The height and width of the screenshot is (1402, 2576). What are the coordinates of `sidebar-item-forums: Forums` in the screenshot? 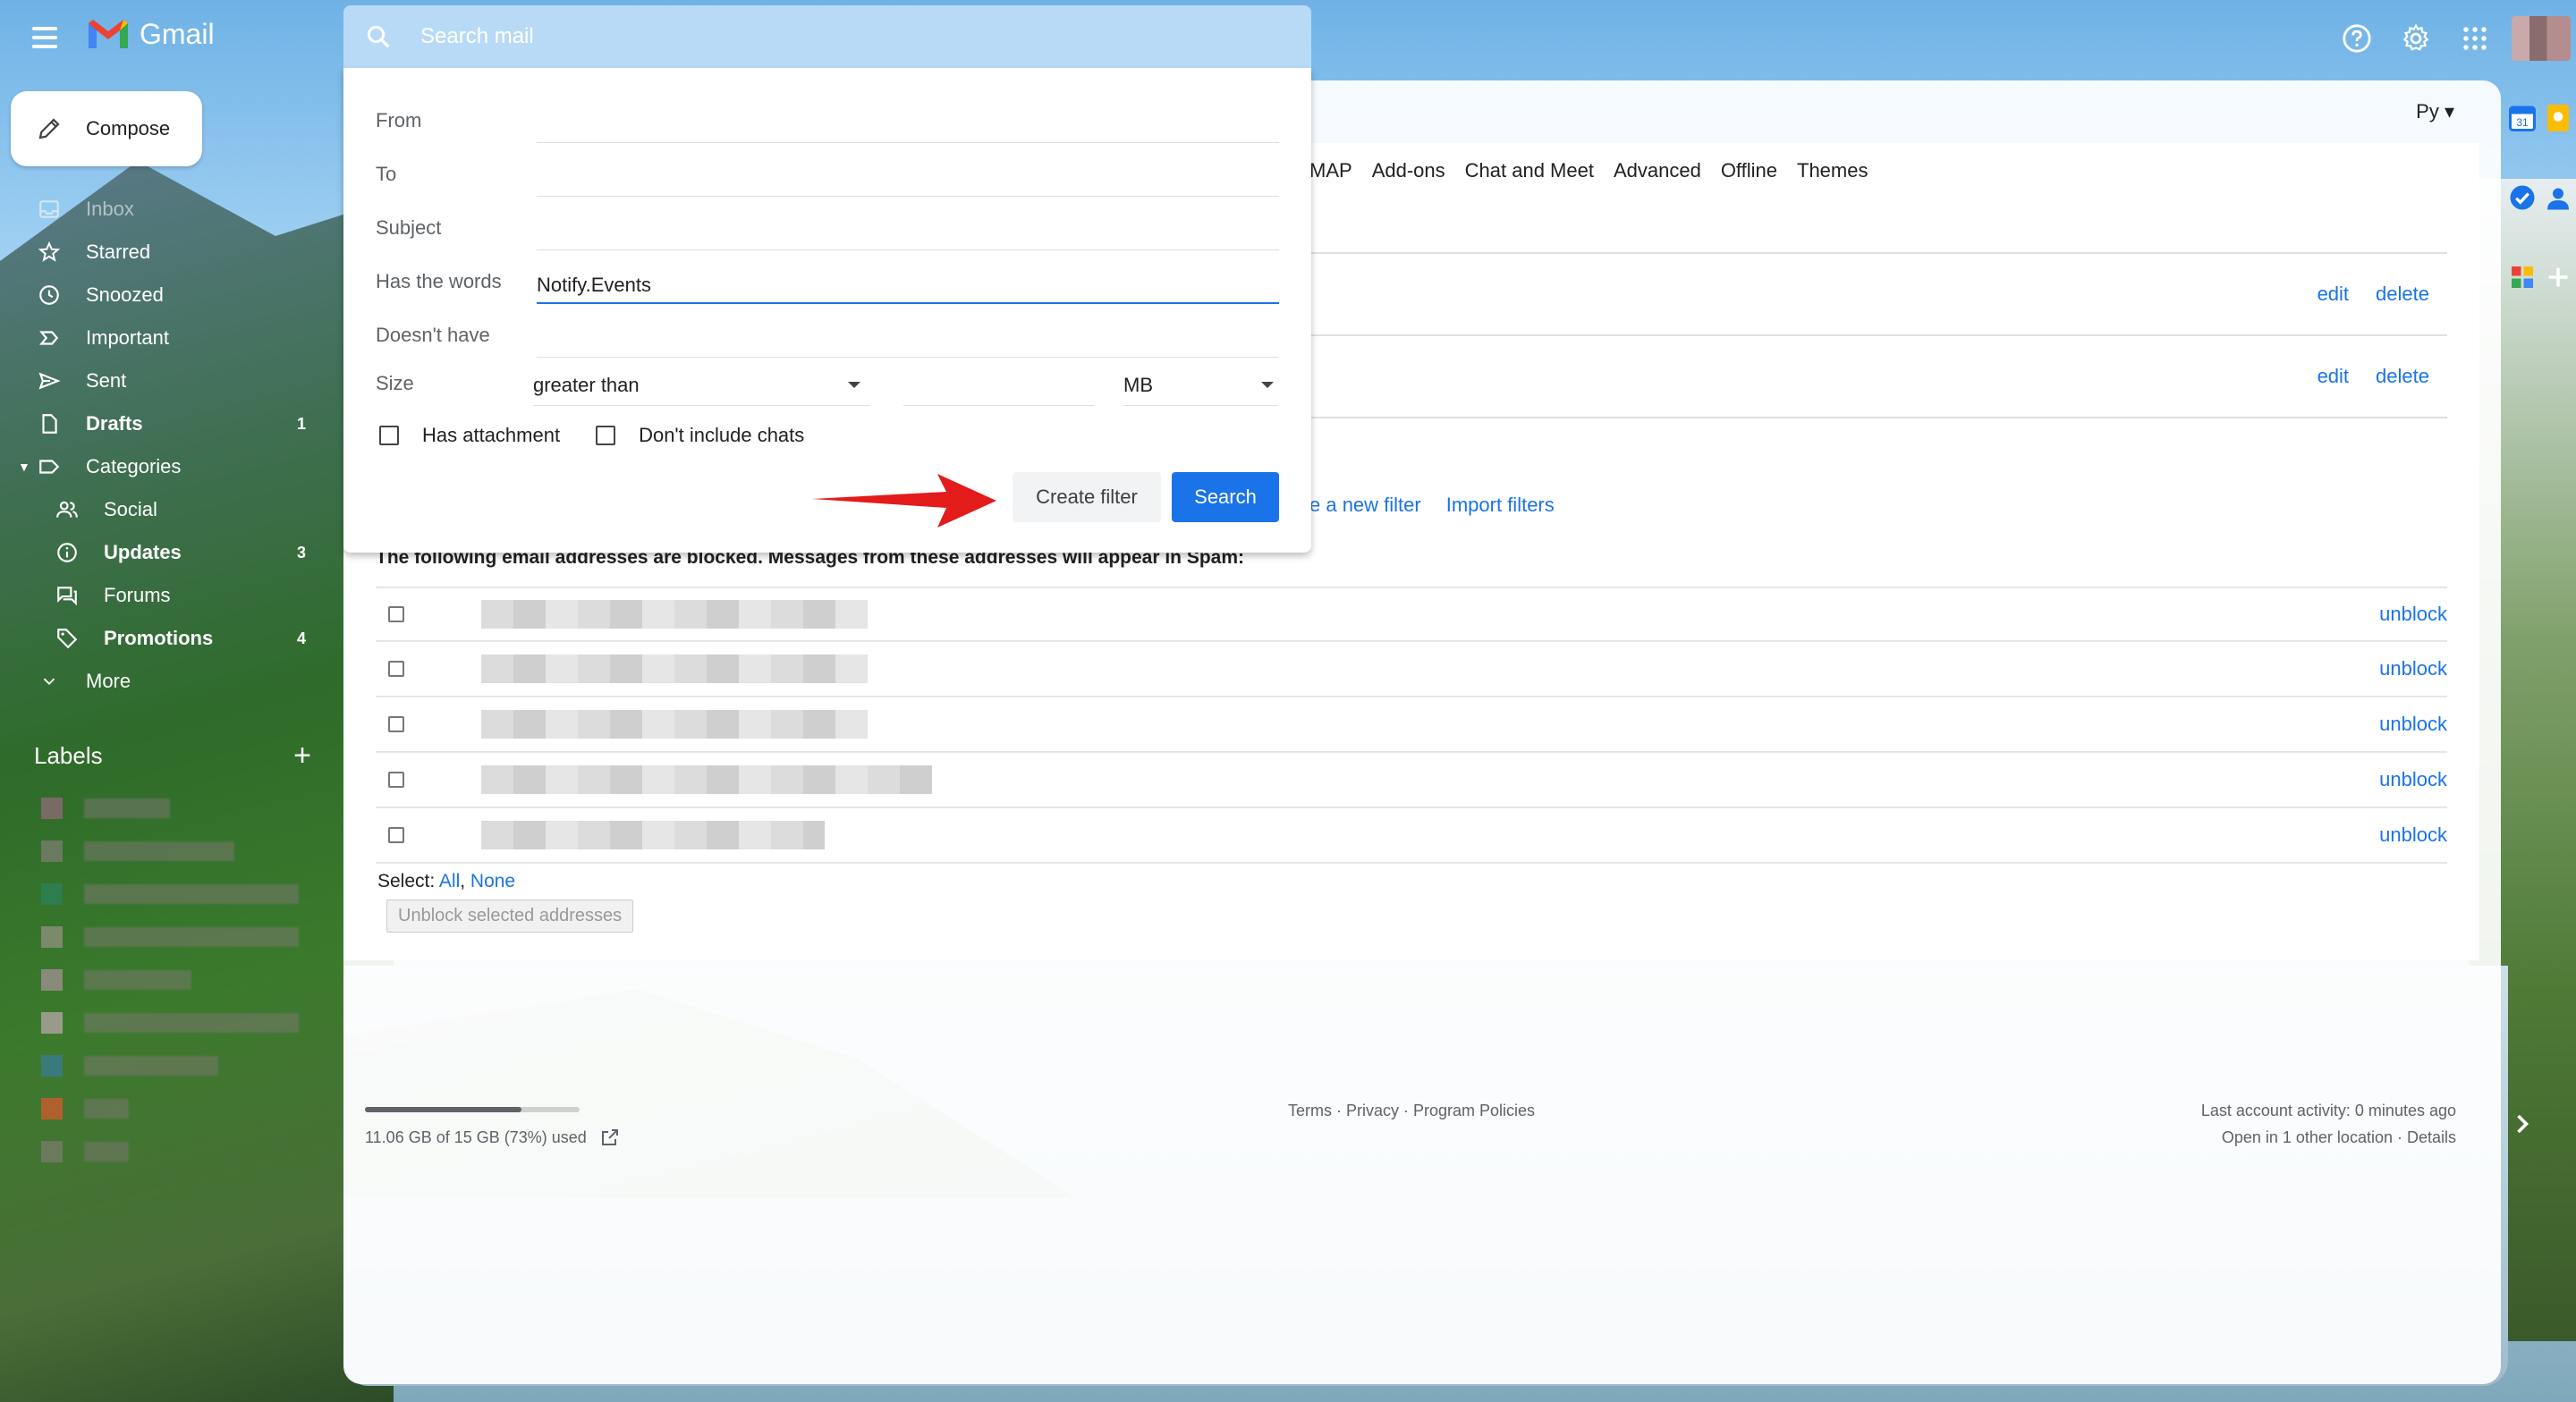 It's located at (161, 595).